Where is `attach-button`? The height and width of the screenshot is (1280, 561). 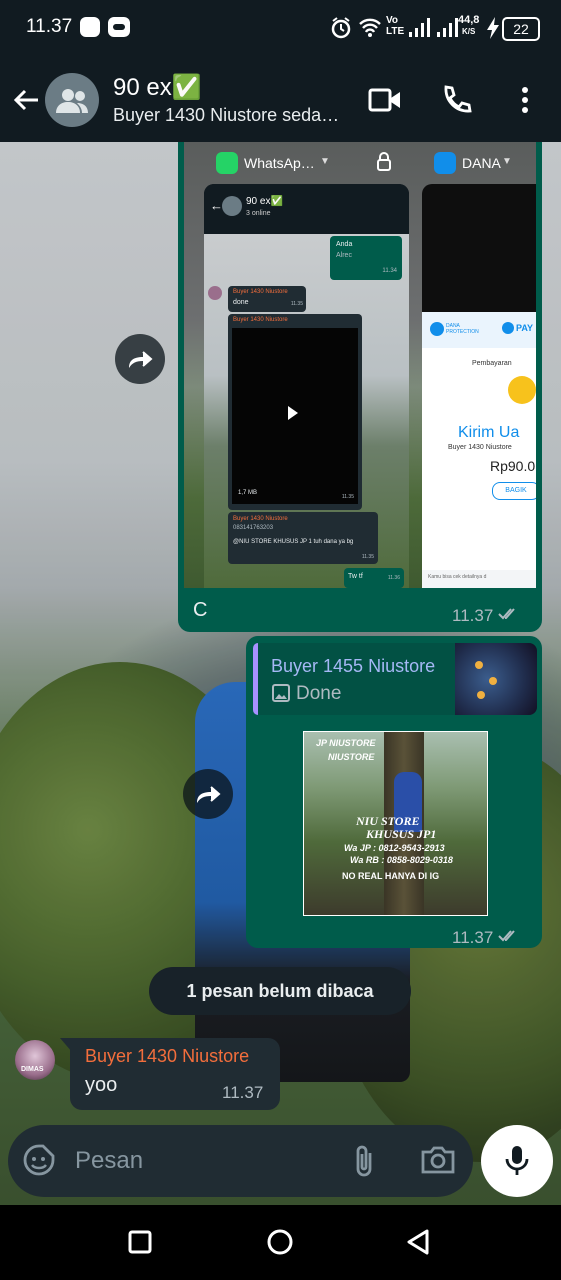
attach-button is located at coordinates (368, 1161).